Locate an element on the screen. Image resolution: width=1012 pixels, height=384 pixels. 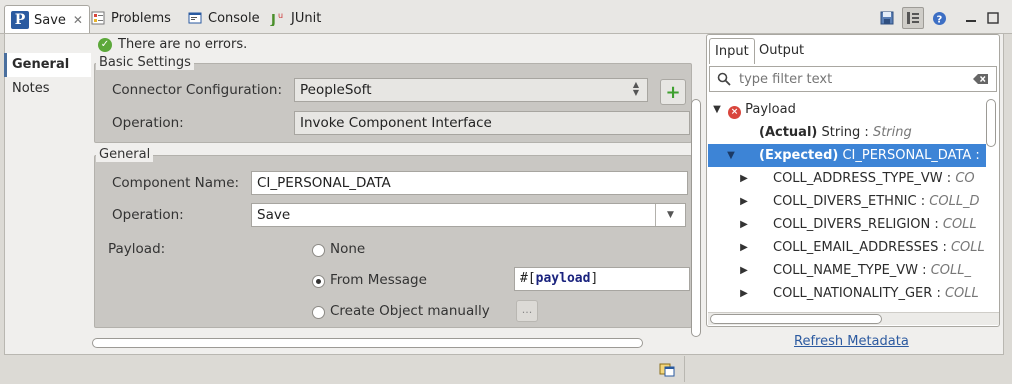
console-icon is located at coordinates (195, 18).